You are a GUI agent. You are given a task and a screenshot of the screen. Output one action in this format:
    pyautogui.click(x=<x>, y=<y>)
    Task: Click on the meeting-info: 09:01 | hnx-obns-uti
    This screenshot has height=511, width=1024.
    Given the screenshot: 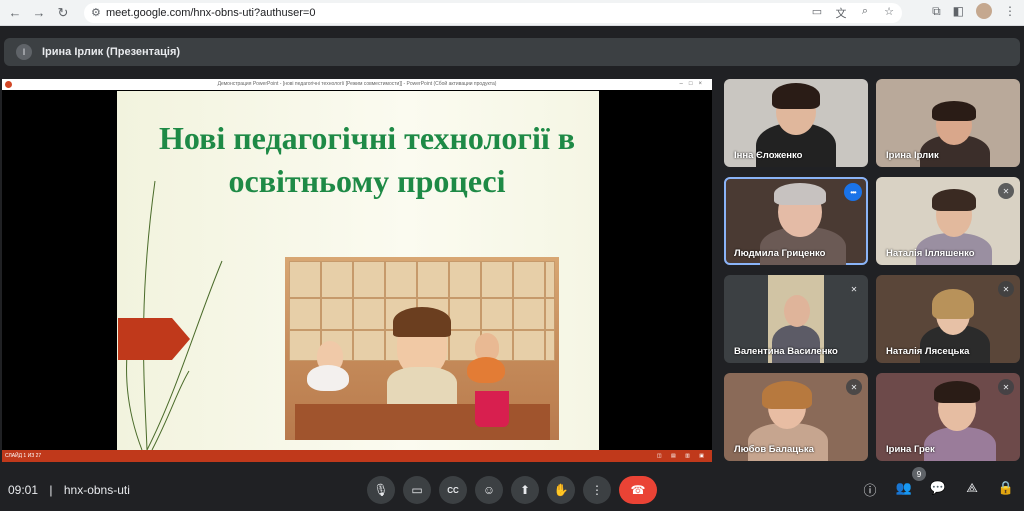 What is the action you would take?
    pyautogui.click(x=69, y=490)
    